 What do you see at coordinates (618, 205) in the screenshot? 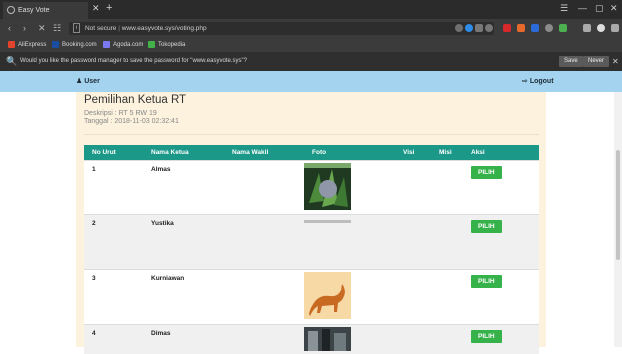
I see `scrollbar-thumb` at bounding box center [618, 205].